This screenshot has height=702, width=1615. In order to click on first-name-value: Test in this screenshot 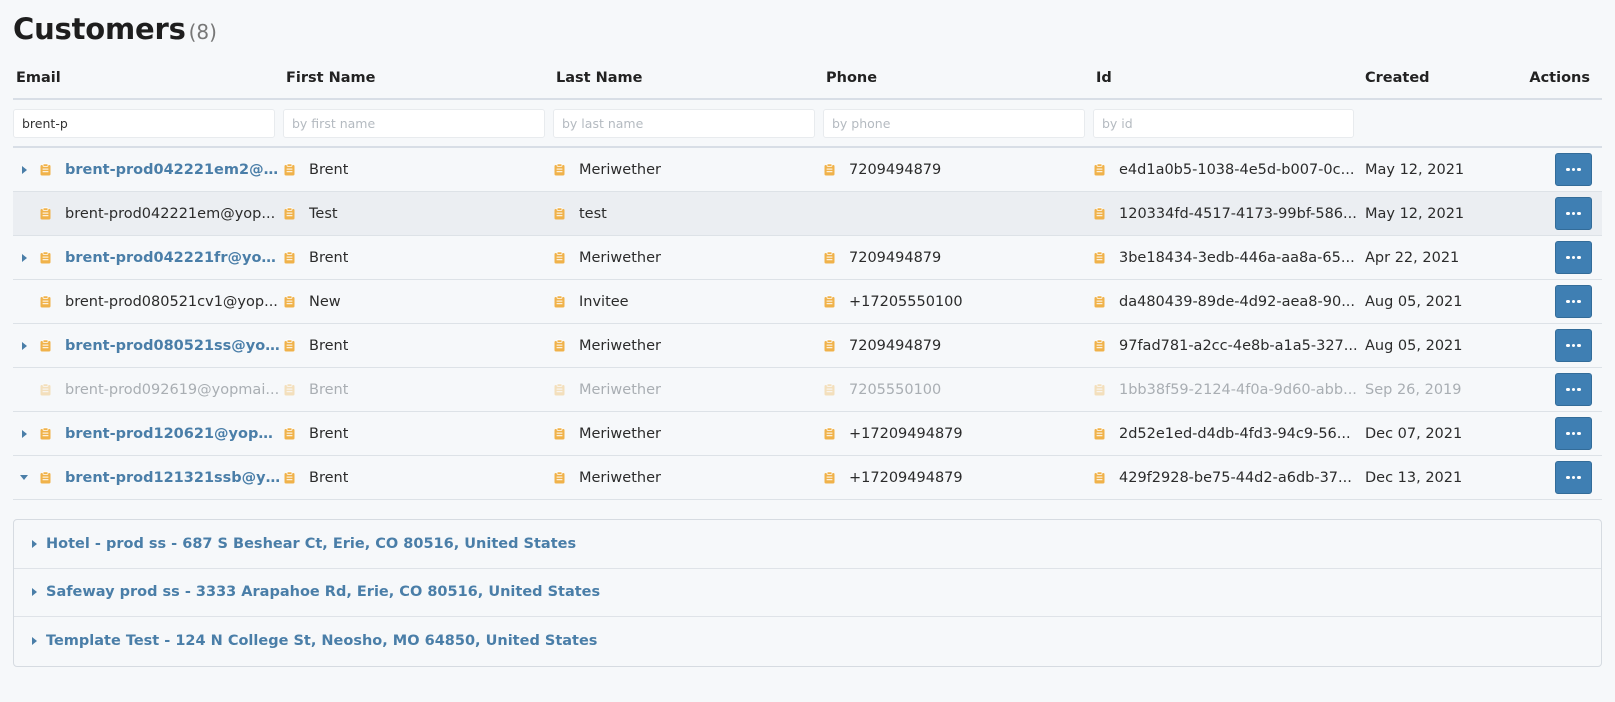, I will do `click(323, 213)`.